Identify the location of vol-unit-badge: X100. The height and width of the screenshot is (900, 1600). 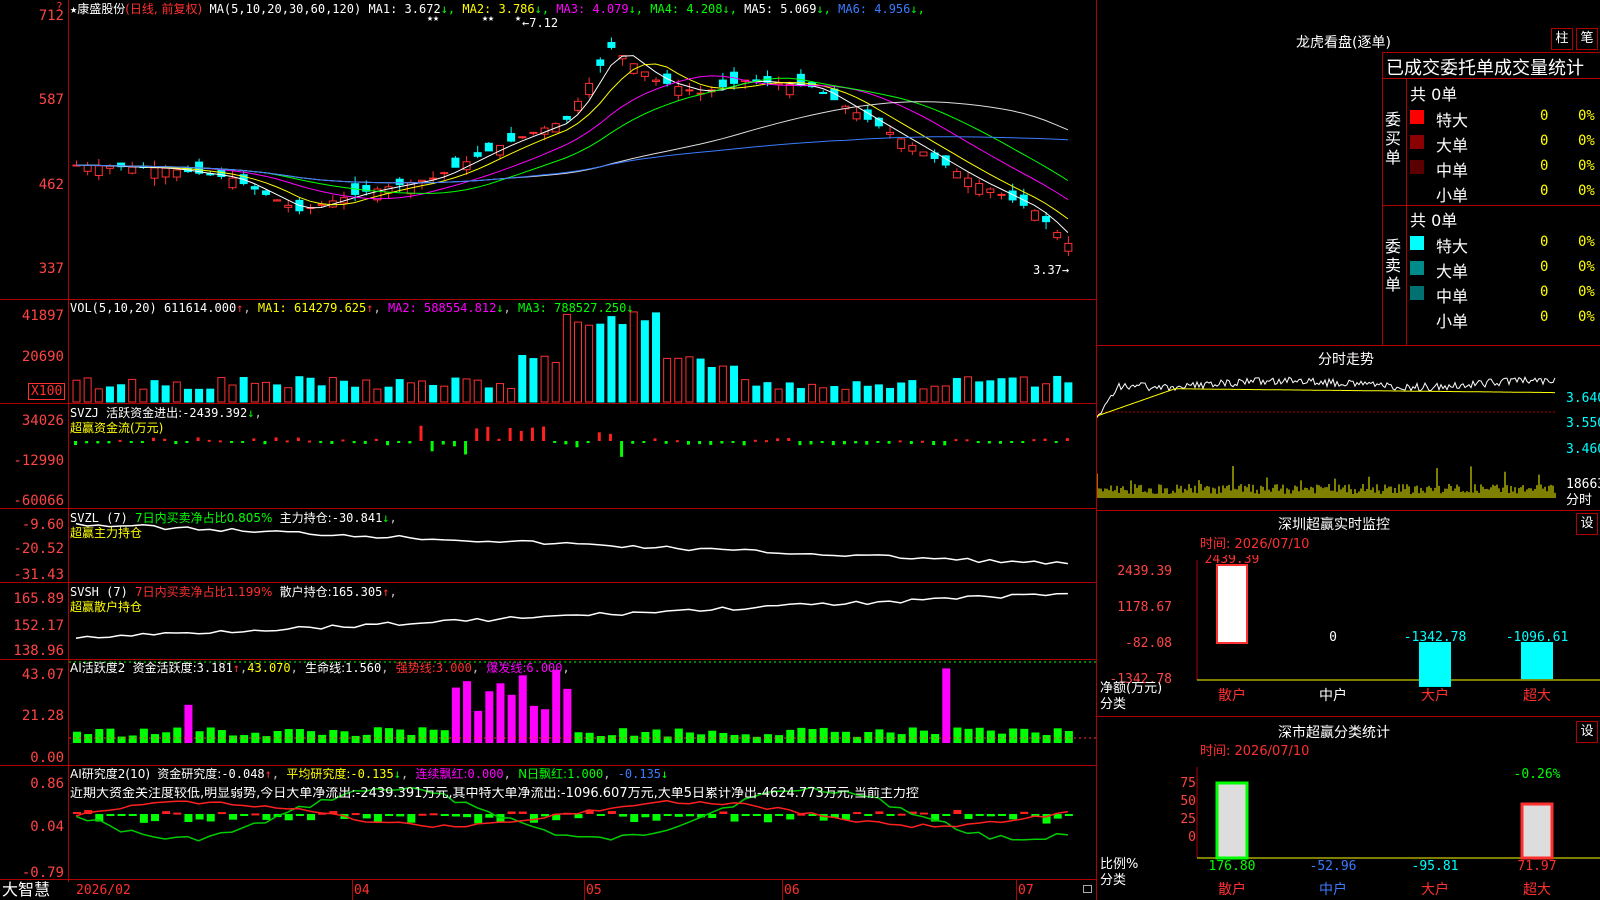
(47, 391).